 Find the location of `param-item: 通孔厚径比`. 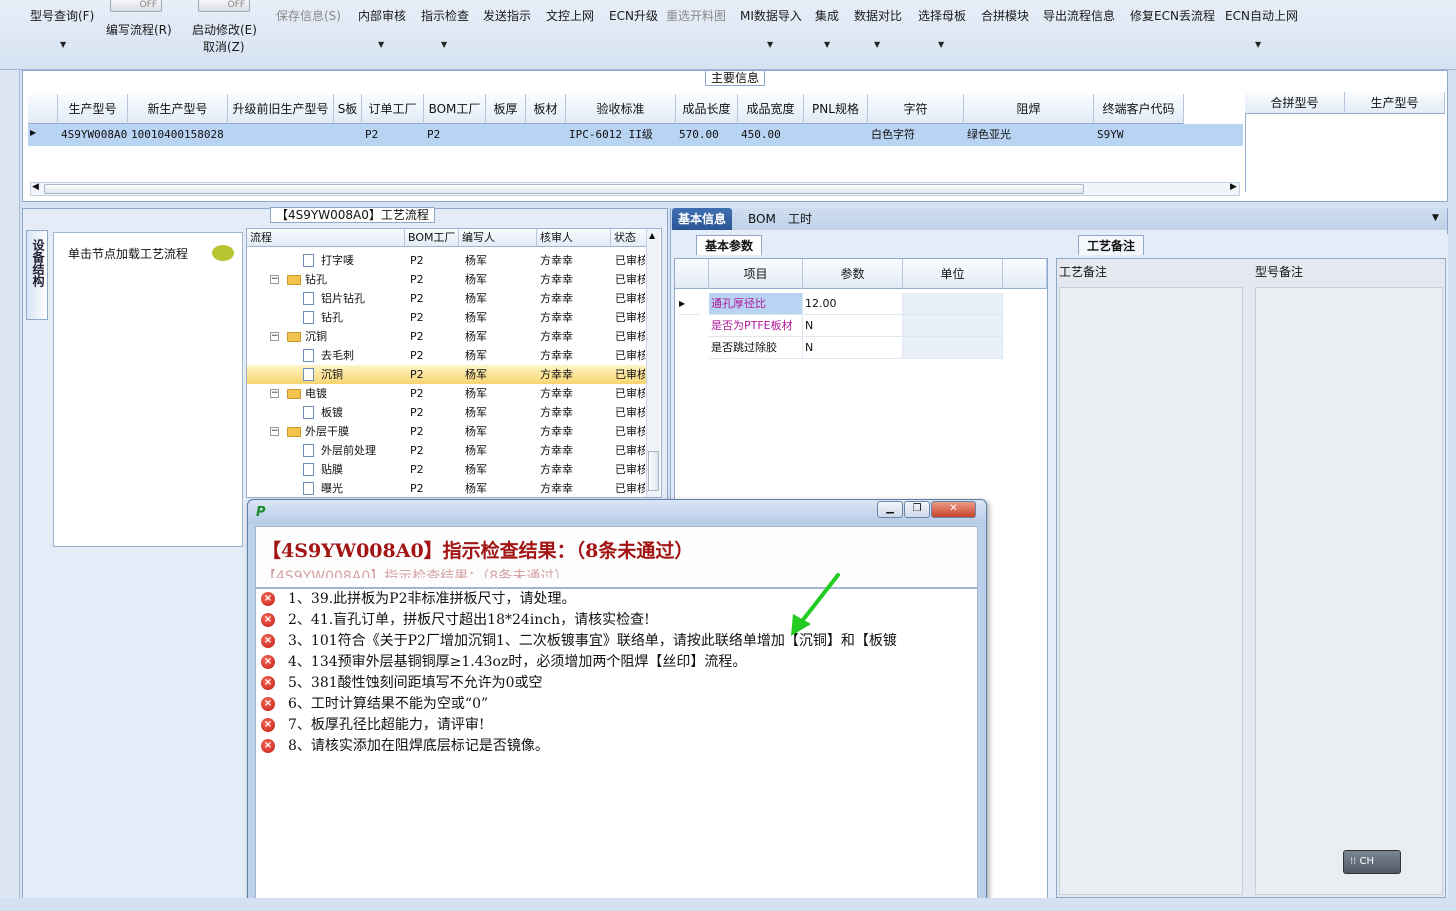

param-item: 通孔厚径比 is located at coordinates (756, 304).